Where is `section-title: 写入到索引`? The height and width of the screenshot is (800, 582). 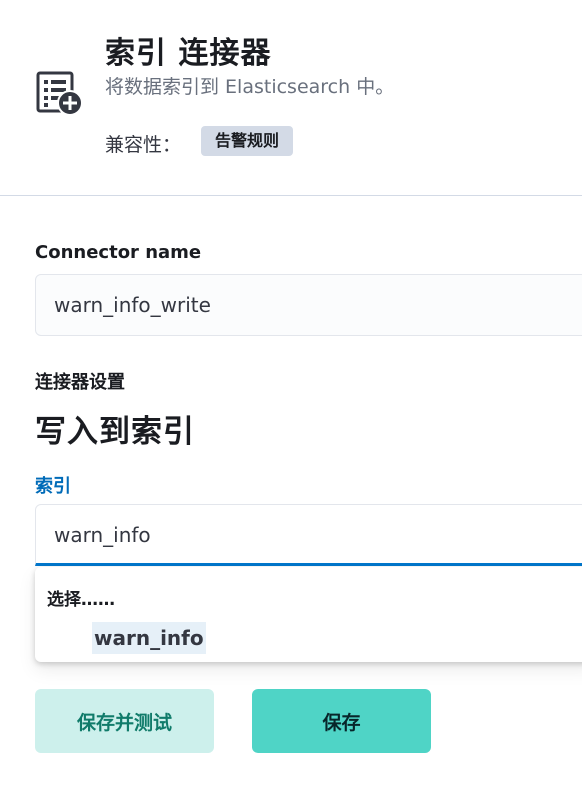
section-title: 写入到索引 is located at coordinates (115, 432).